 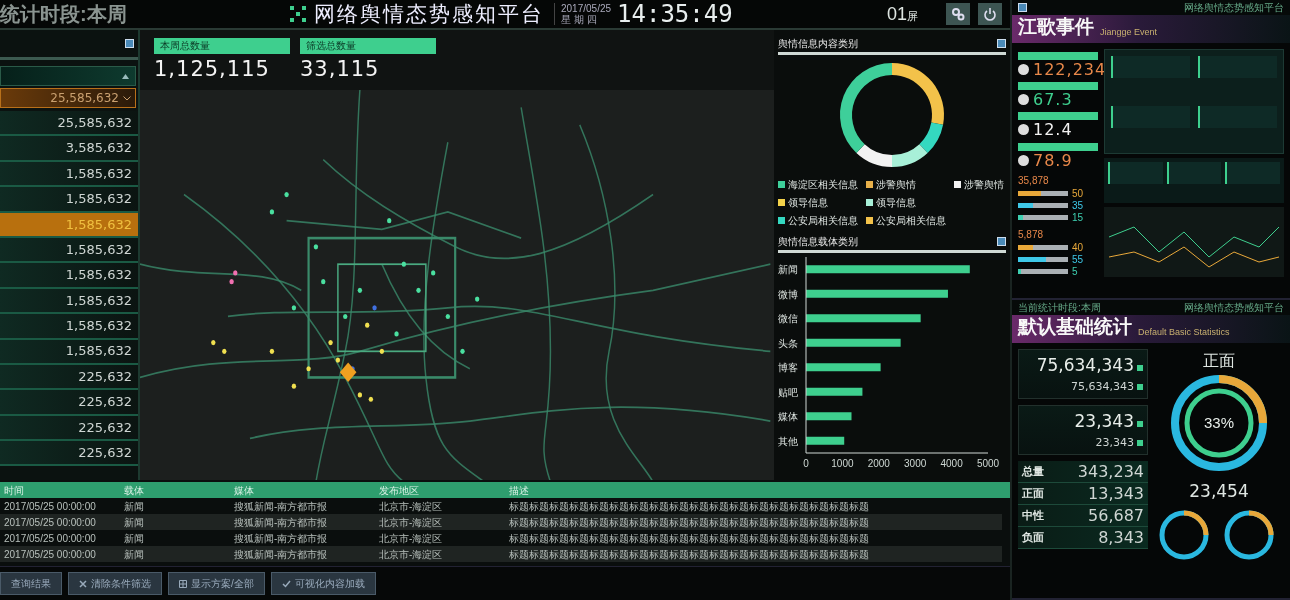 I want to click on platform-title: 网络舆情态势感知平台, so click(x=429, y=14).